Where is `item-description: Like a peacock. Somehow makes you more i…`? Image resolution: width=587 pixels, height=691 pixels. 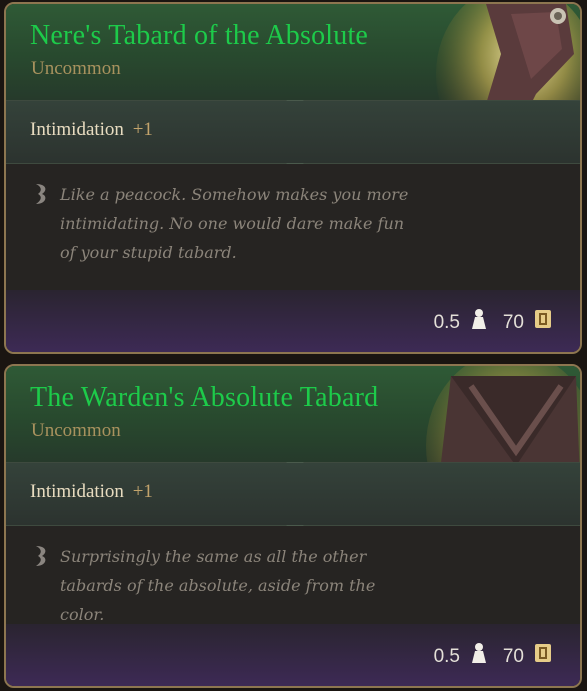 item-description: Like a peacock. Somehow makes you more i… is located at coordinates (234, 223).